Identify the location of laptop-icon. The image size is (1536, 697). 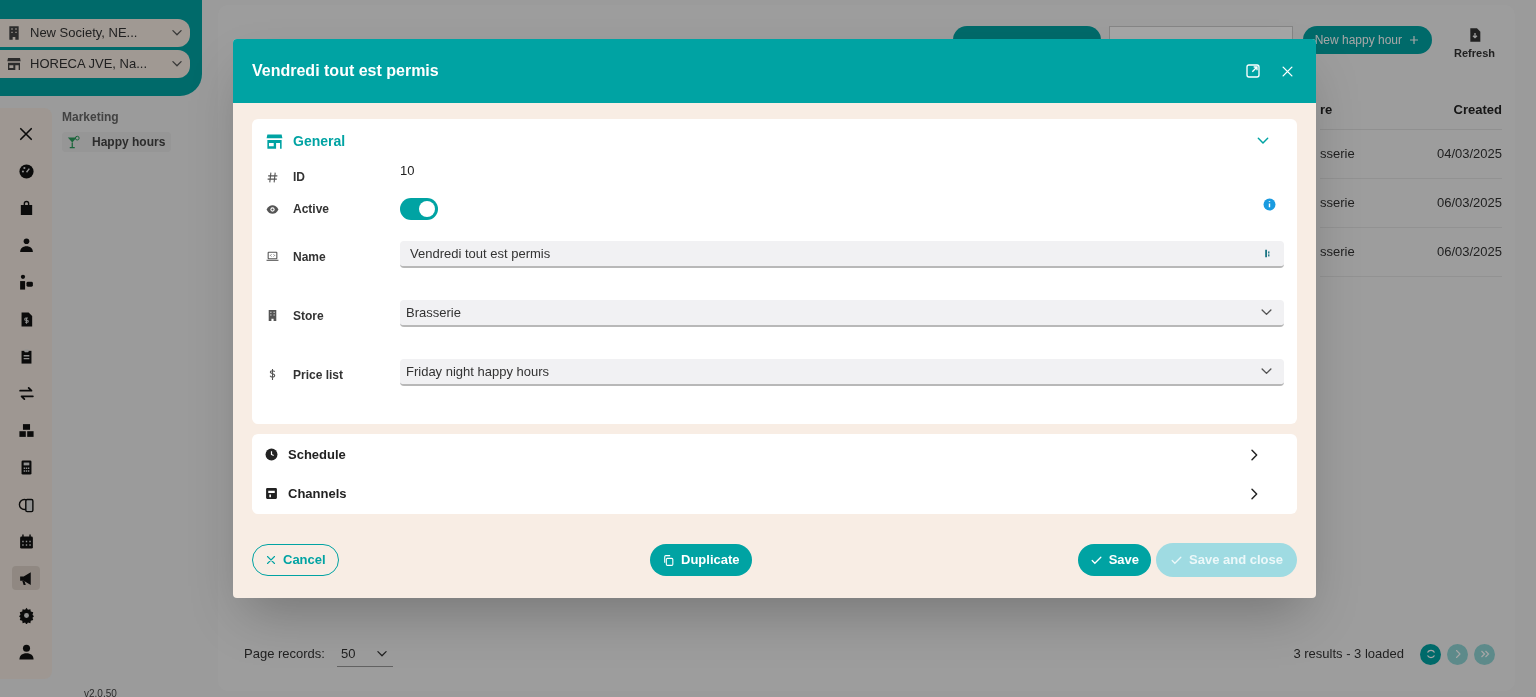
(272, 256).